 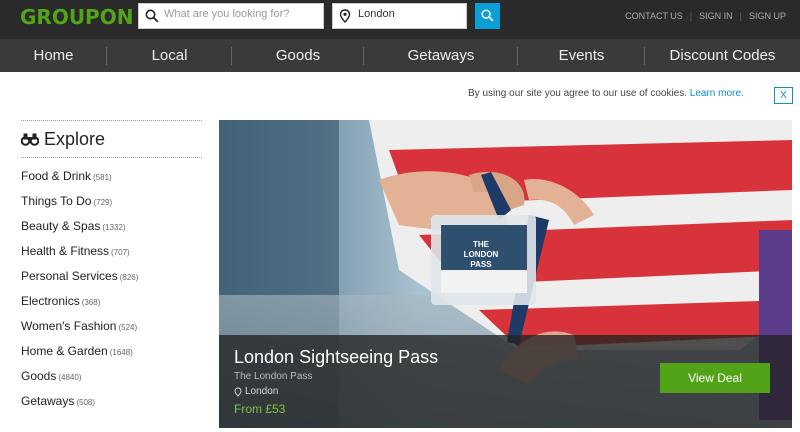 What do you see at coordinates (50, 301) in the screenshot?
I see `category-label: Electronics` at bounding box center [50, 301].